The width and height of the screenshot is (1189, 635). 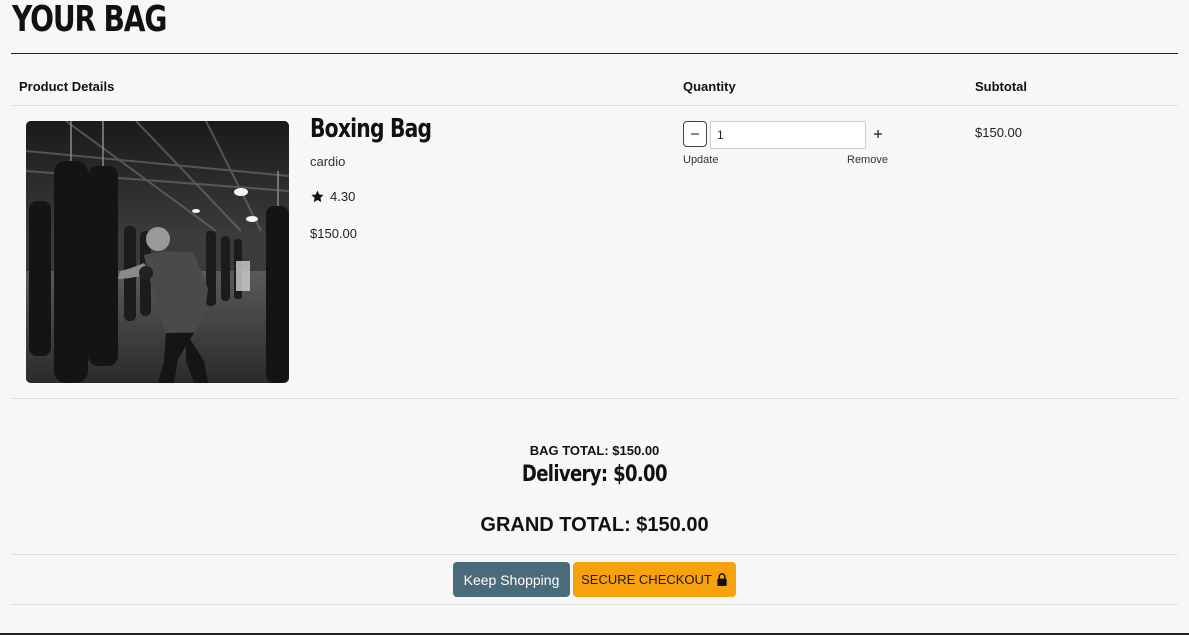 What do you see at coordinates (1001, 86) in the screenshot?
I see `header-subtotal: Subtotal` at bounding box center [1001, 86].